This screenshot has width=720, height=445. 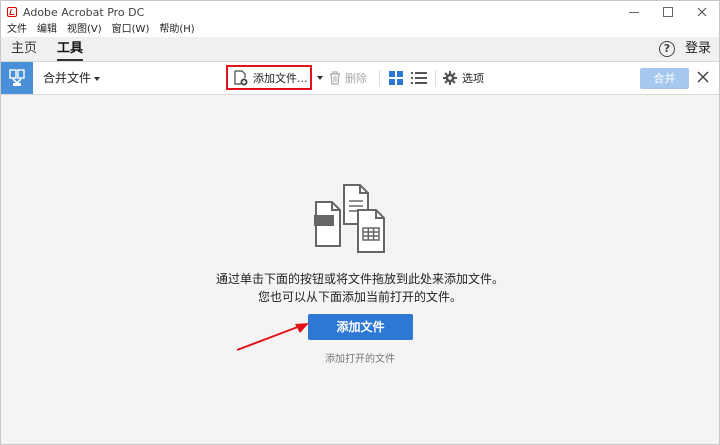 I want to click on tab-tools: 工具, so click(x=70, y=49).